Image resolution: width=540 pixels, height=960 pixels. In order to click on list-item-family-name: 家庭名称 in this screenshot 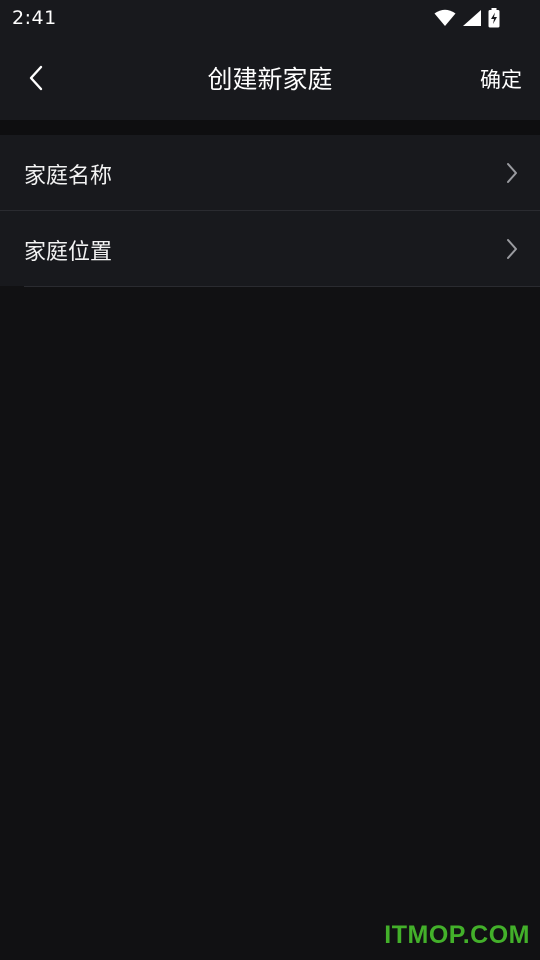, I will do `click(270, 172)`.